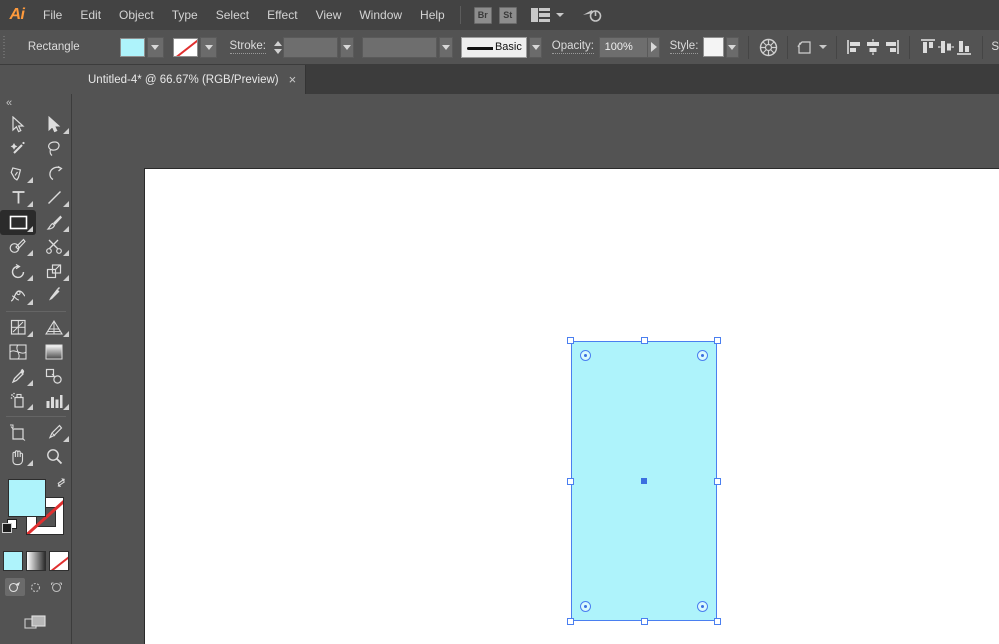  What do you see at coordinates (54, 401) in the screenshot?
I see `column-graph-tool` at bounding box center [54, 401].